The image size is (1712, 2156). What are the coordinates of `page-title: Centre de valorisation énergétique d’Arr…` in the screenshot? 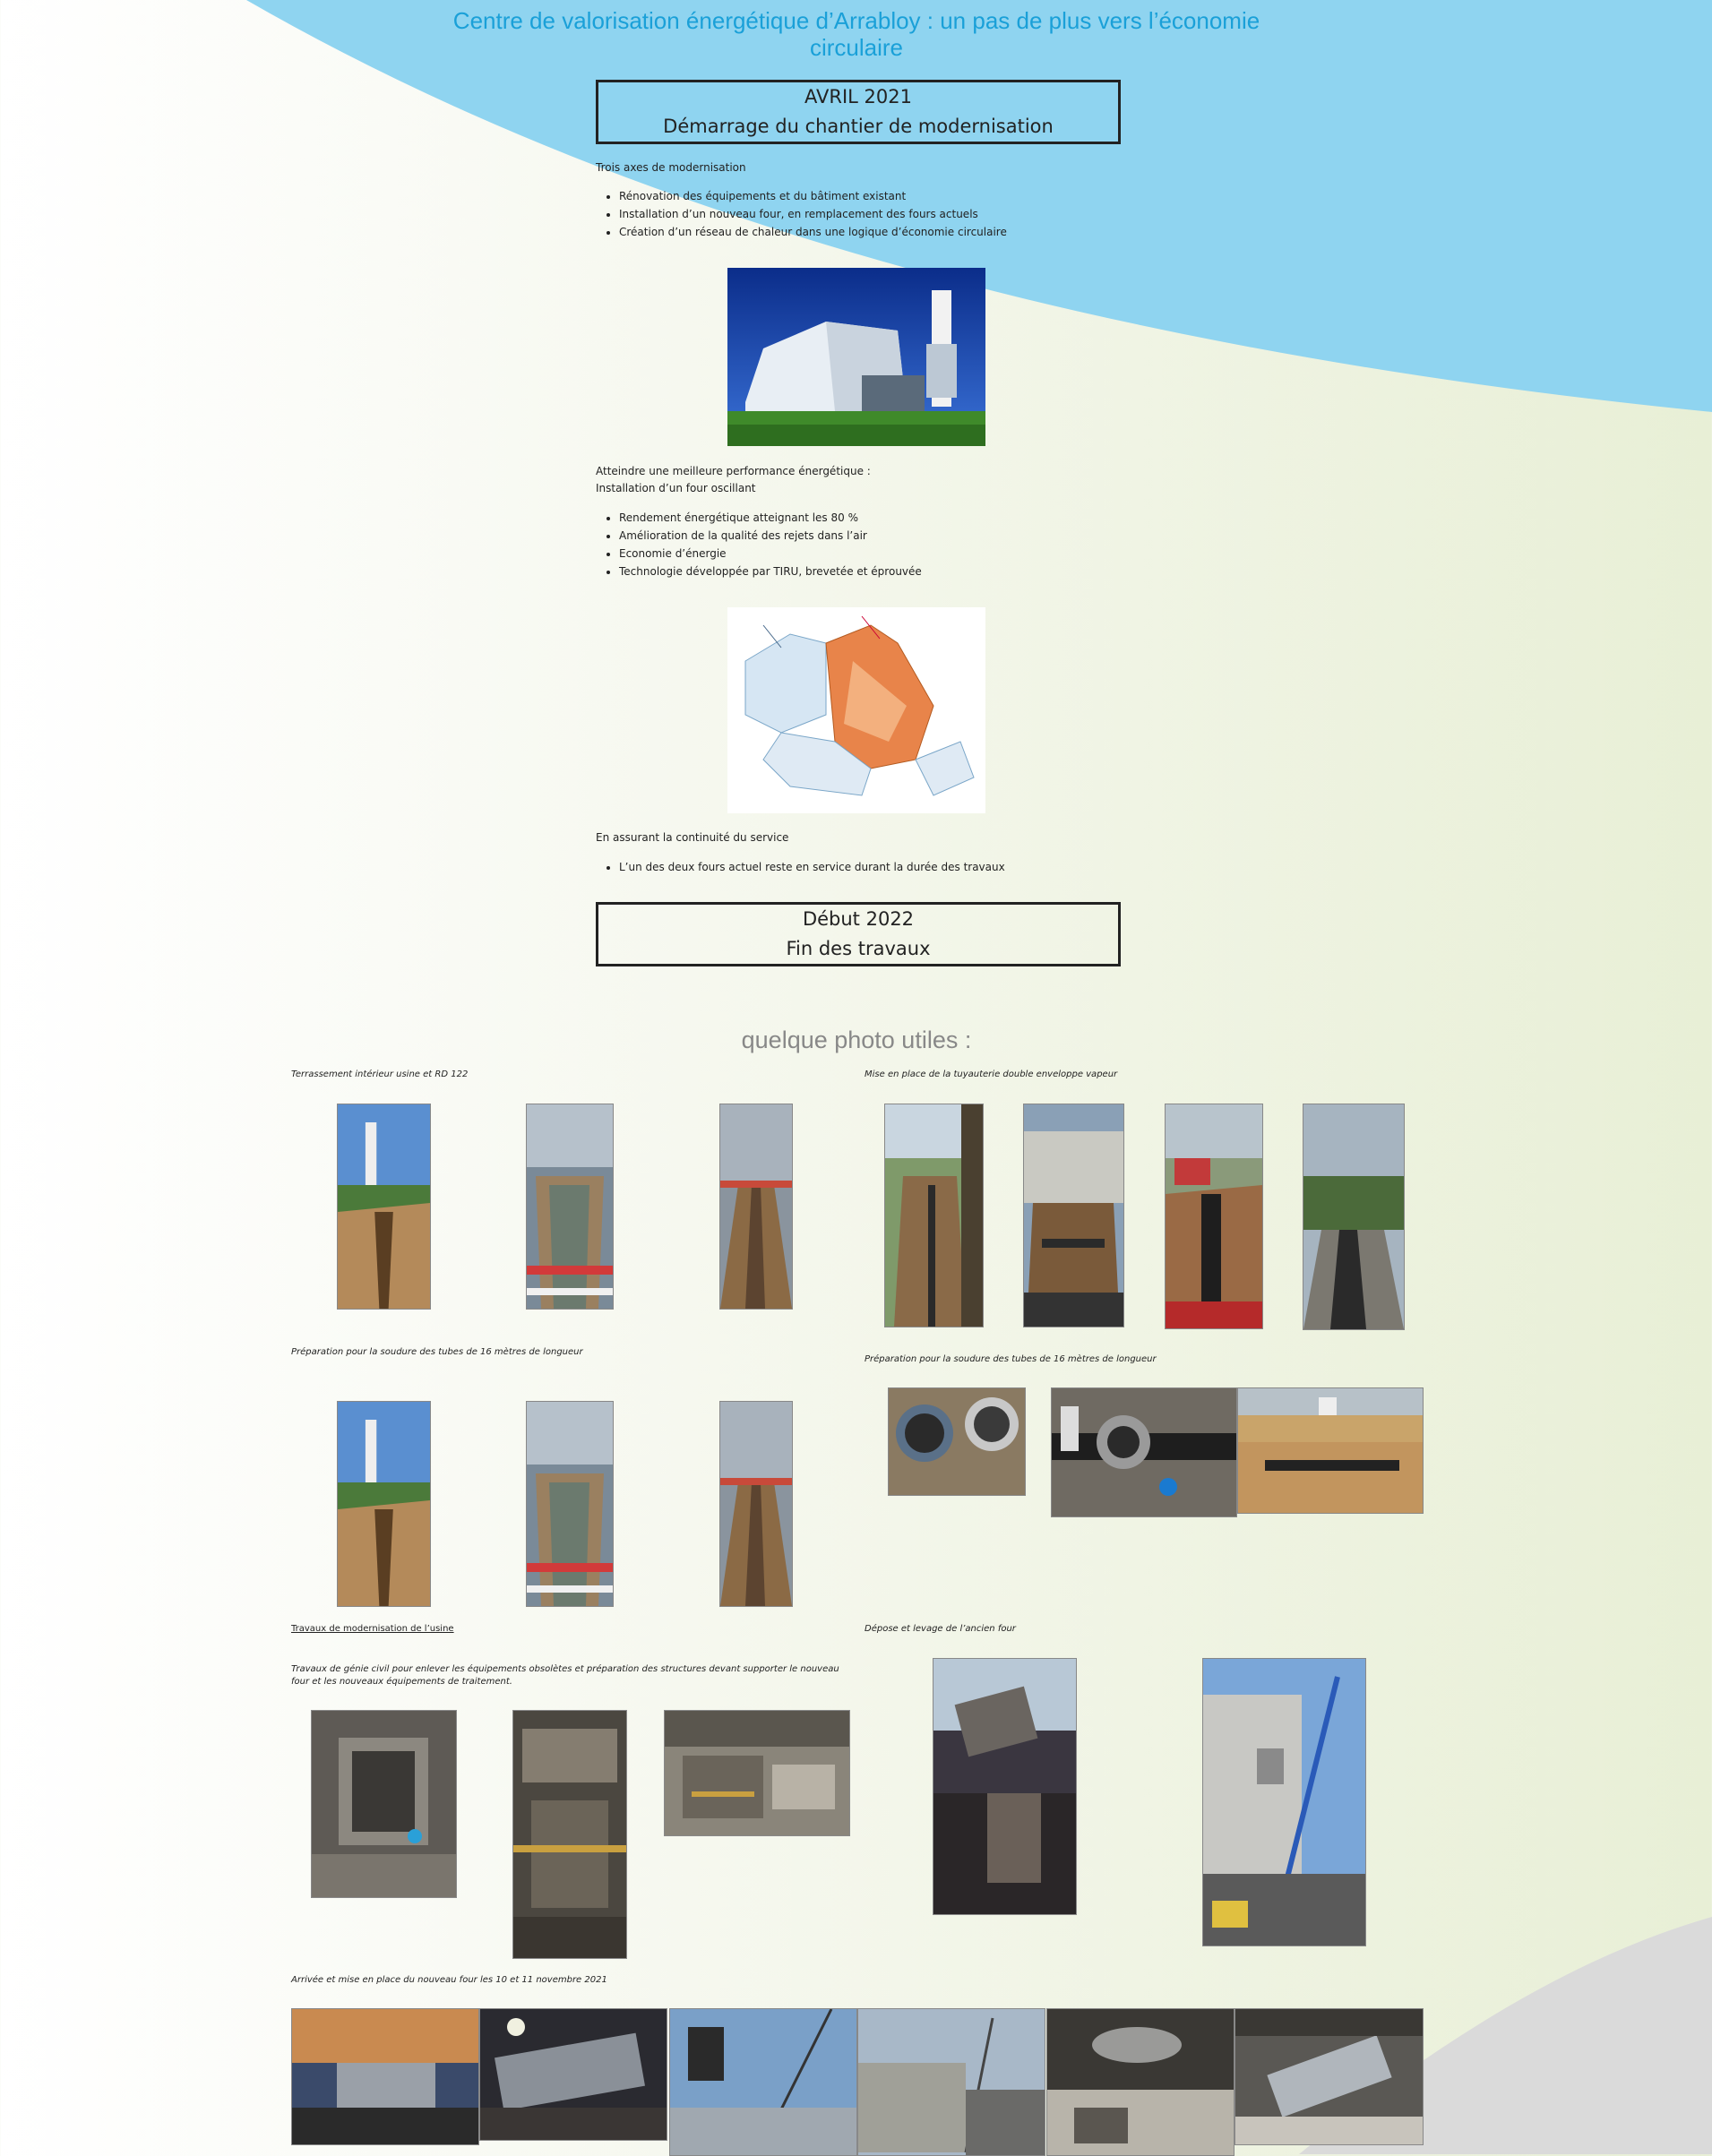 It's located at (856, 34).